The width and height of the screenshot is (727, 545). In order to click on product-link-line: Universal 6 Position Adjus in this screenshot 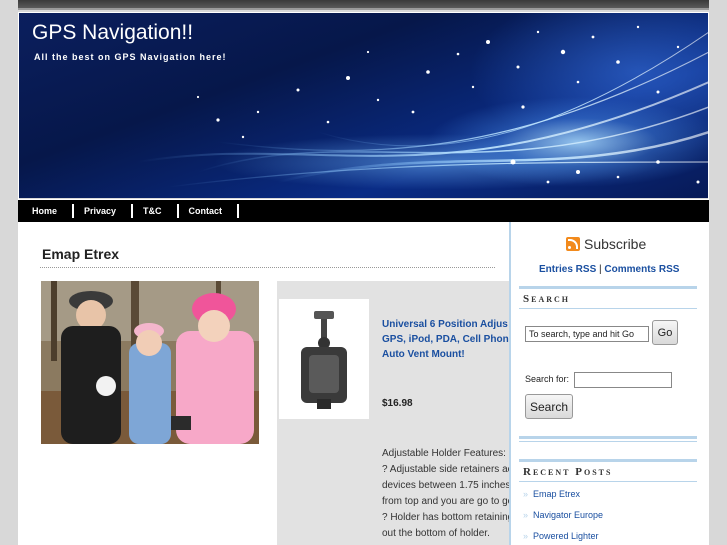, I will do `click(445, 324)`.